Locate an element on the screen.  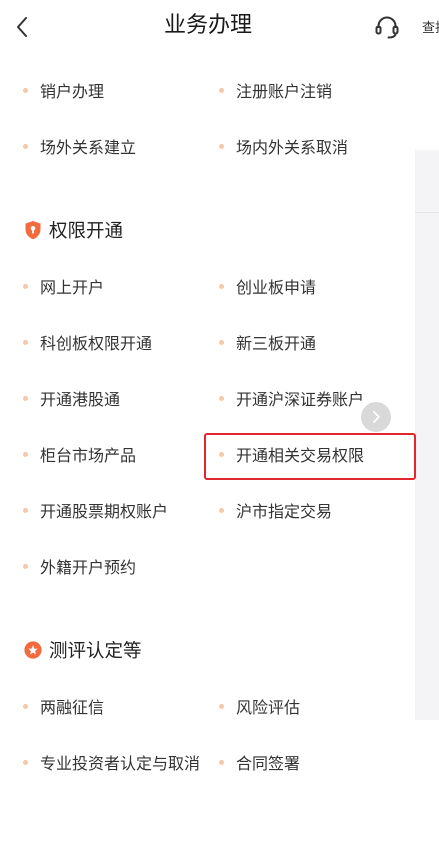
section-title: 权限开通 is located at coordinates (86, 230).